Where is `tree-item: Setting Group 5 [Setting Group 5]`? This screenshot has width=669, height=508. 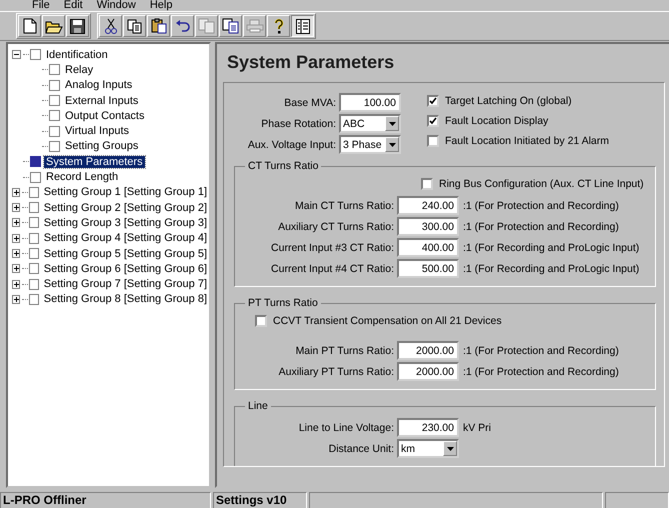
tree-item: Setting Group 5 [Setting Group 5] is located at coordinates (125, 254).